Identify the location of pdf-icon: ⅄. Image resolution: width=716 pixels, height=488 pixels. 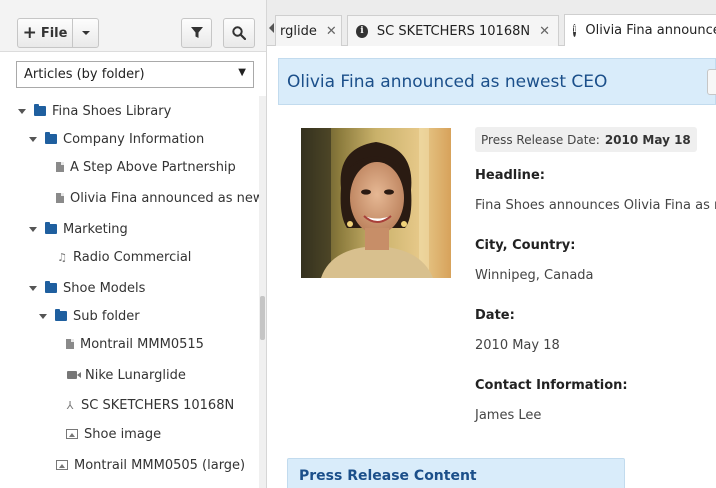
(70, 405).